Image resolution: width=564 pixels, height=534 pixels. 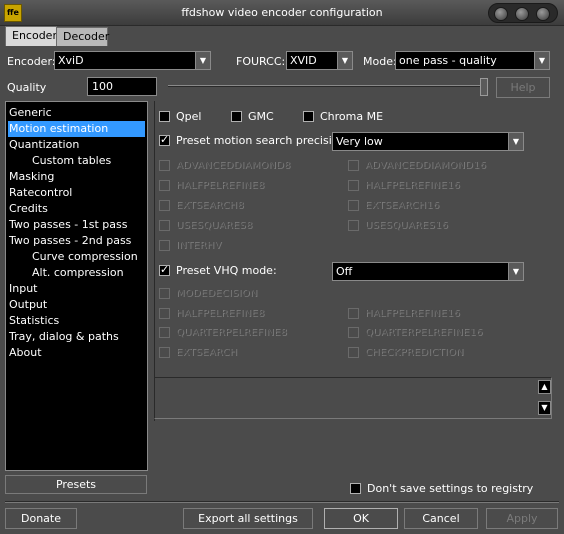 What do you see at coordinates (344, 271) in the screenshot?
I see `vhq-mode-value: Off` at bounding box center [344, 271].